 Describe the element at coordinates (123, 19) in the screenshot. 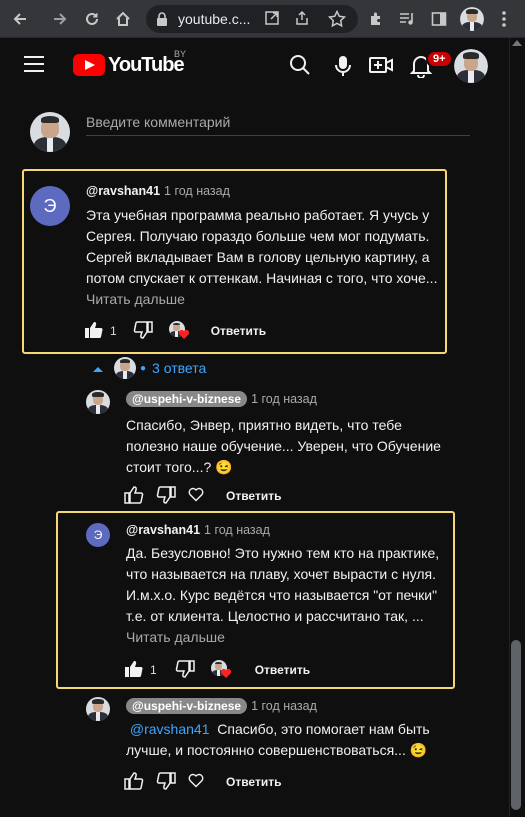

I see `home-icon` at that location.